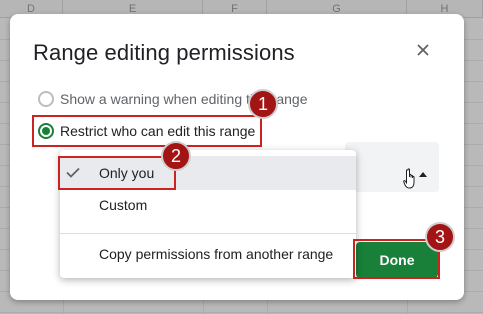 This screenshot has height=314, width=483. What do you see at coordinates (123, 205) in the screenshot?
I see `menu-item-label: Custom` at bounding box center [123, 205].